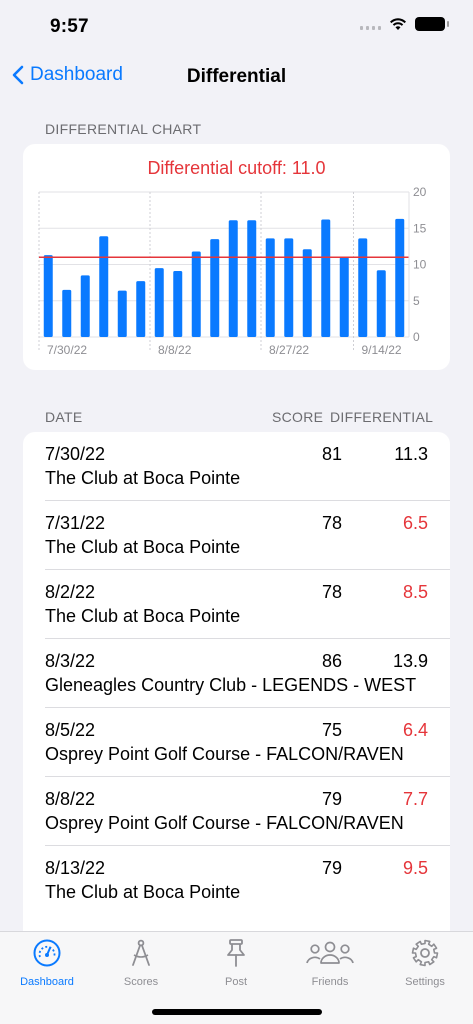 The width and height of the screenshot is (473, 1024). Describe the element at coordinates (420, 192) in the screenshot. I see `y-tick-label: 20` at that location.